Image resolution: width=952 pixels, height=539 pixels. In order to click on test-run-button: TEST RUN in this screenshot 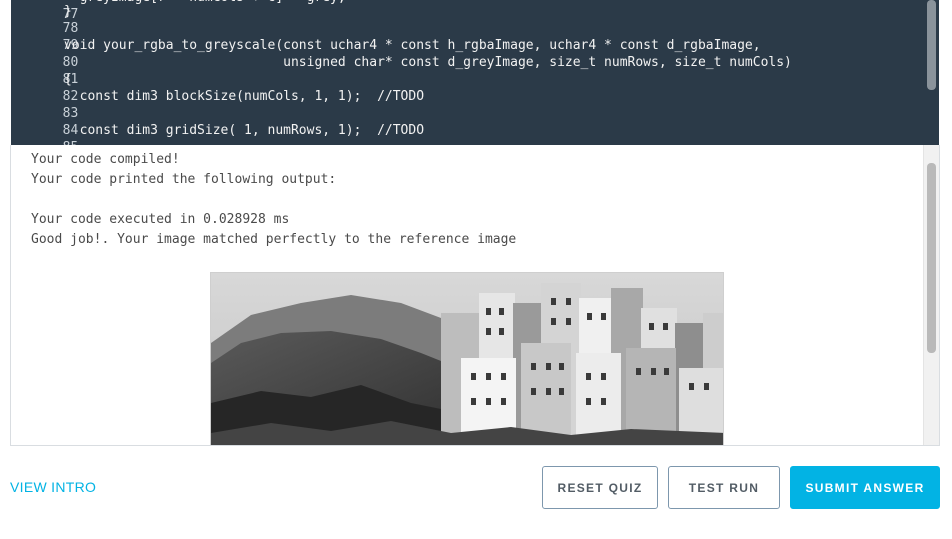, I will do `click(724, 487)`.